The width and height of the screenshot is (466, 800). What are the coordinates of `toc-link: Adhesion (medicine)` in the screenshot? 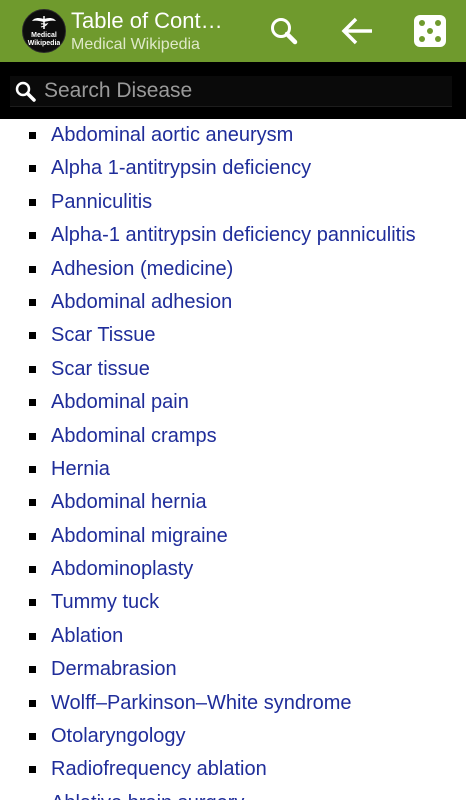 It's located at (142, 269).